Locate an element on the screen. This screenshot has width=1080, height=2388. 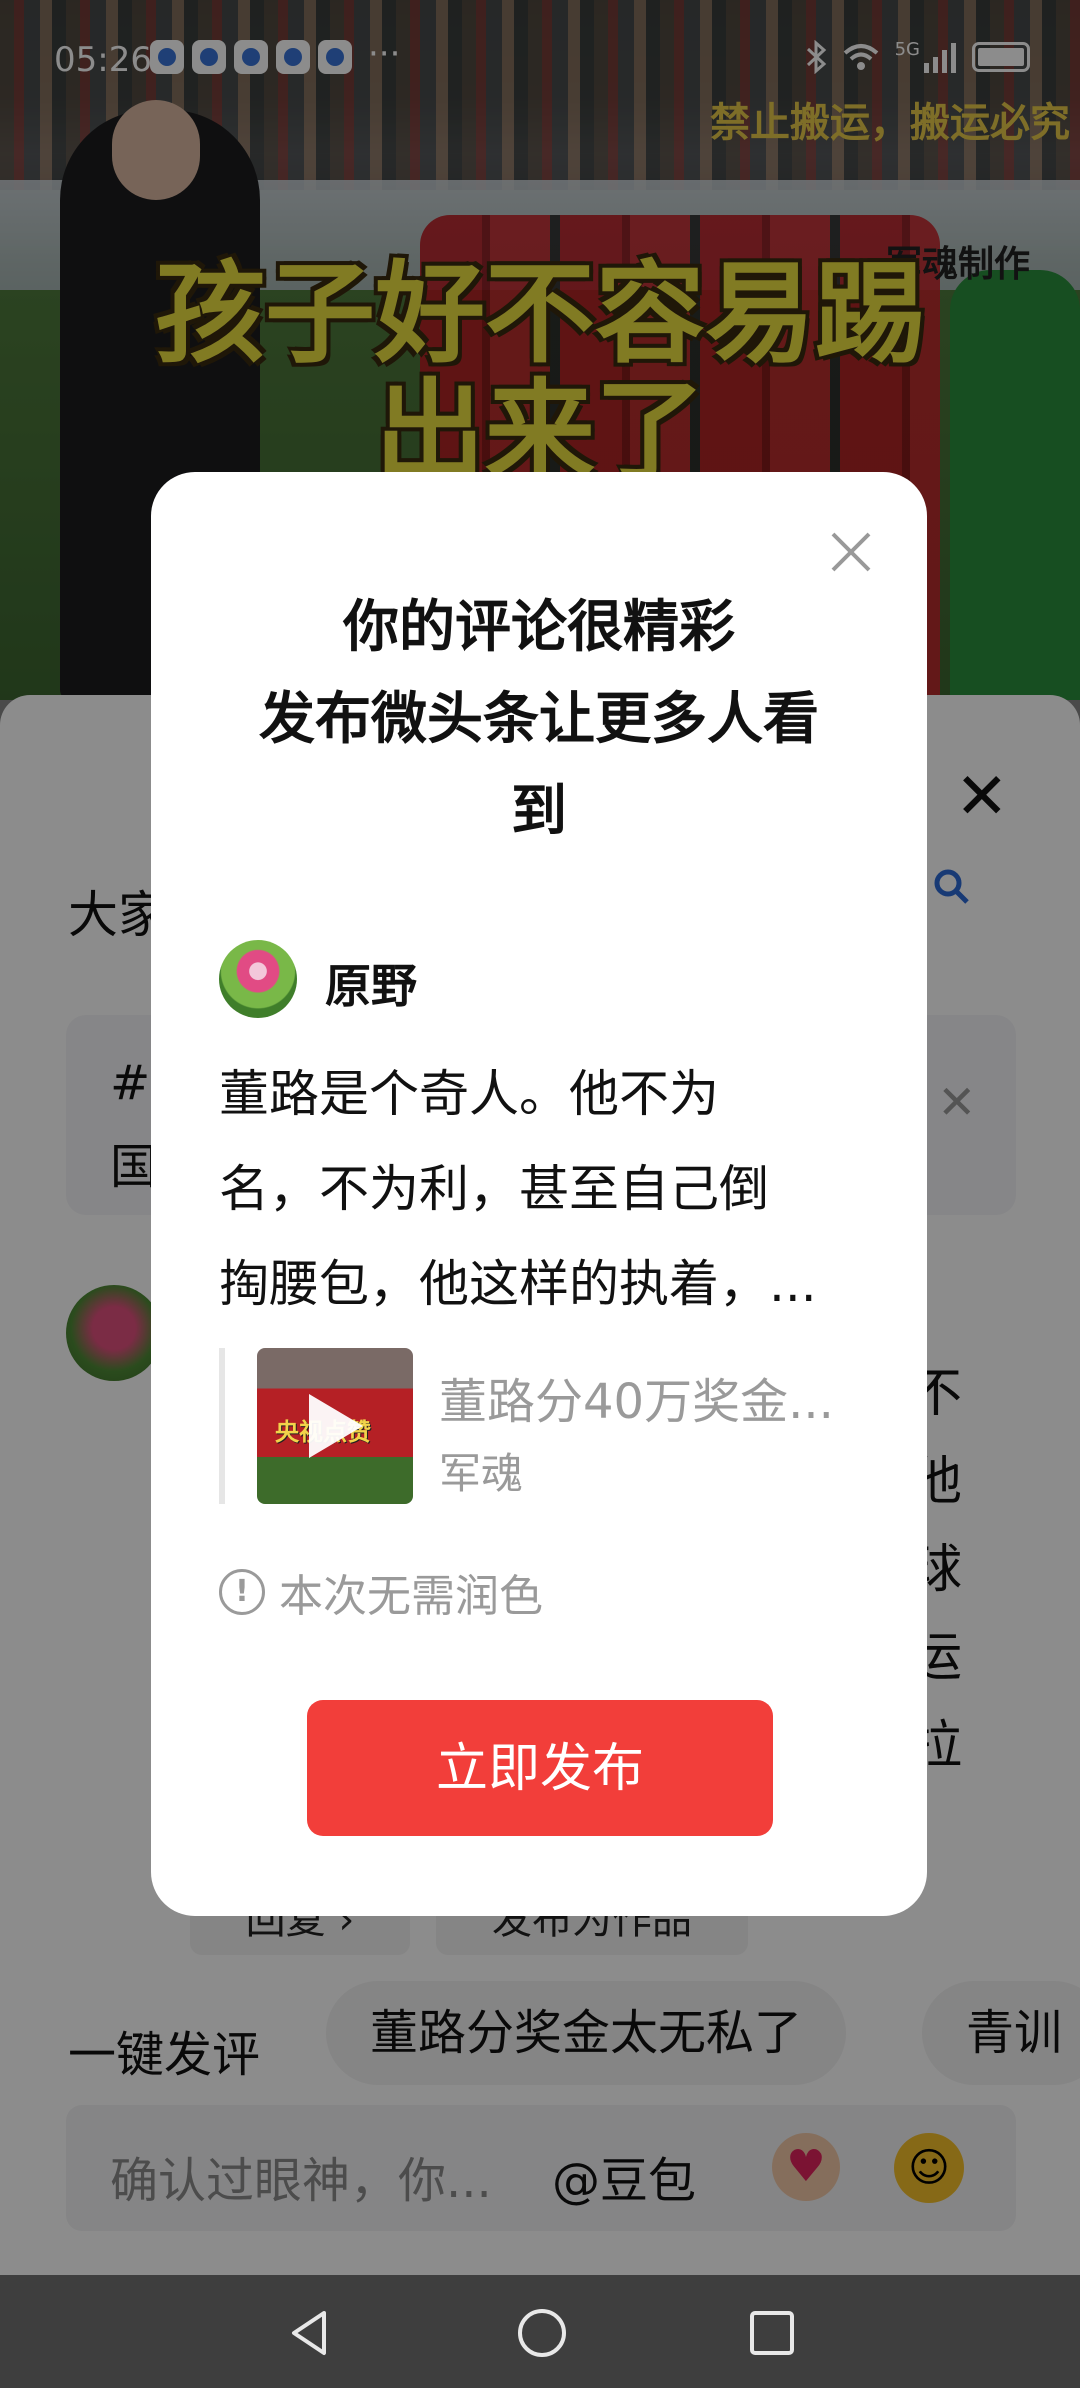
comment-line: 名，不为利，甚至自己倒 is located at coordinates (494, 1189).